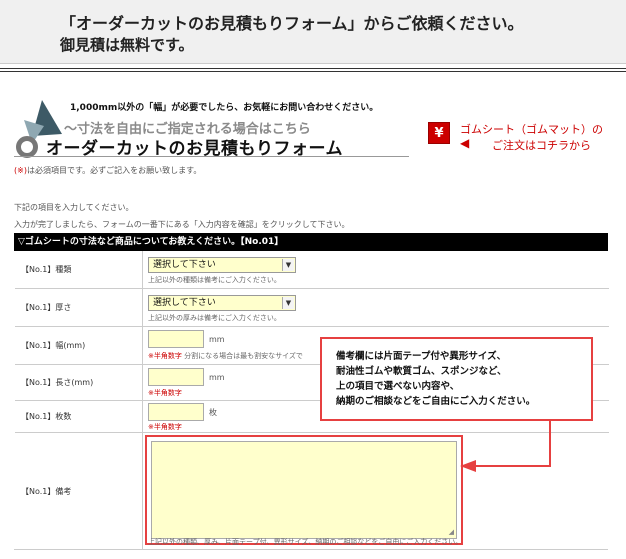 The width and height of the screenshot is (626, 559). Describe the element at coordinates (79, 269) in the screenshot. I see `field-label: 【No.1】種類` at that location.